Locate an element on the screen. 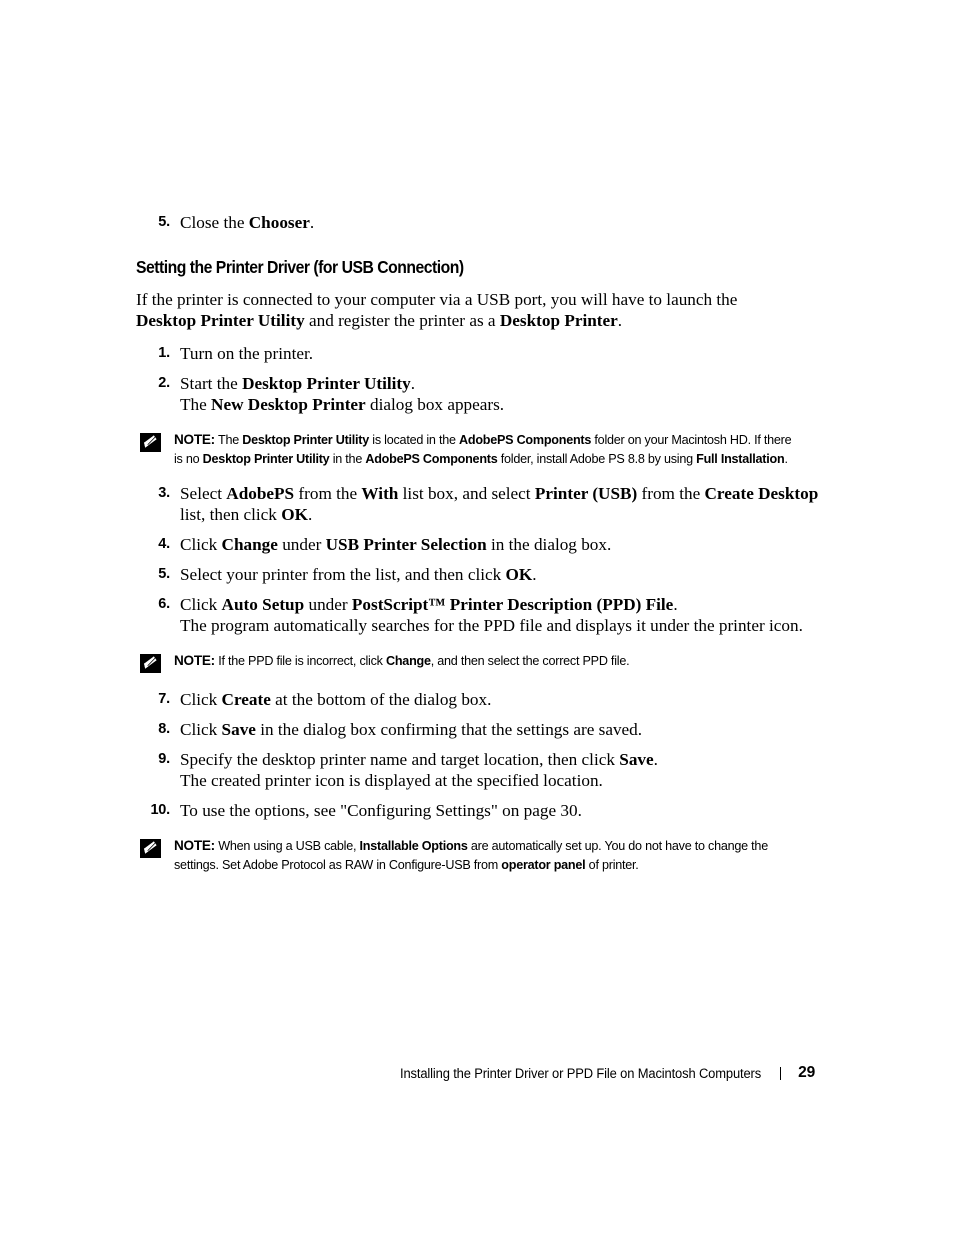 The height and width of the screenshot is (1235, 954). text-emphasis: Full Installation is located at coordinates (740, 458).